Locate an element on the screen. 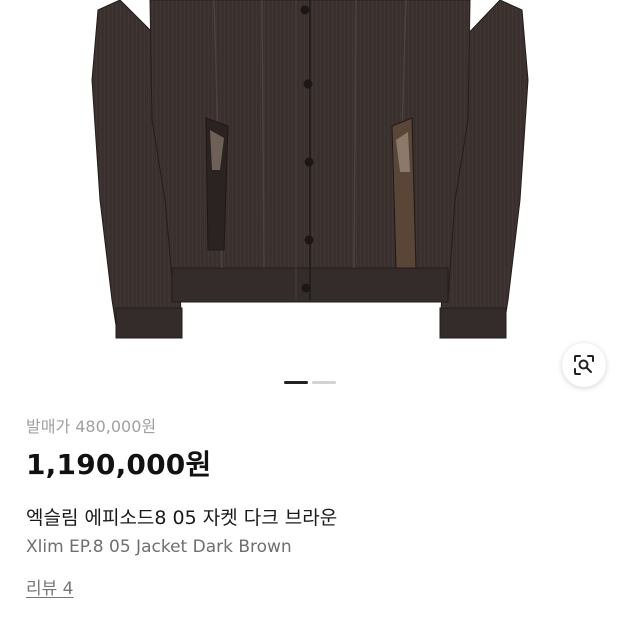  image-search-icon is located at coordinates (584, 365).